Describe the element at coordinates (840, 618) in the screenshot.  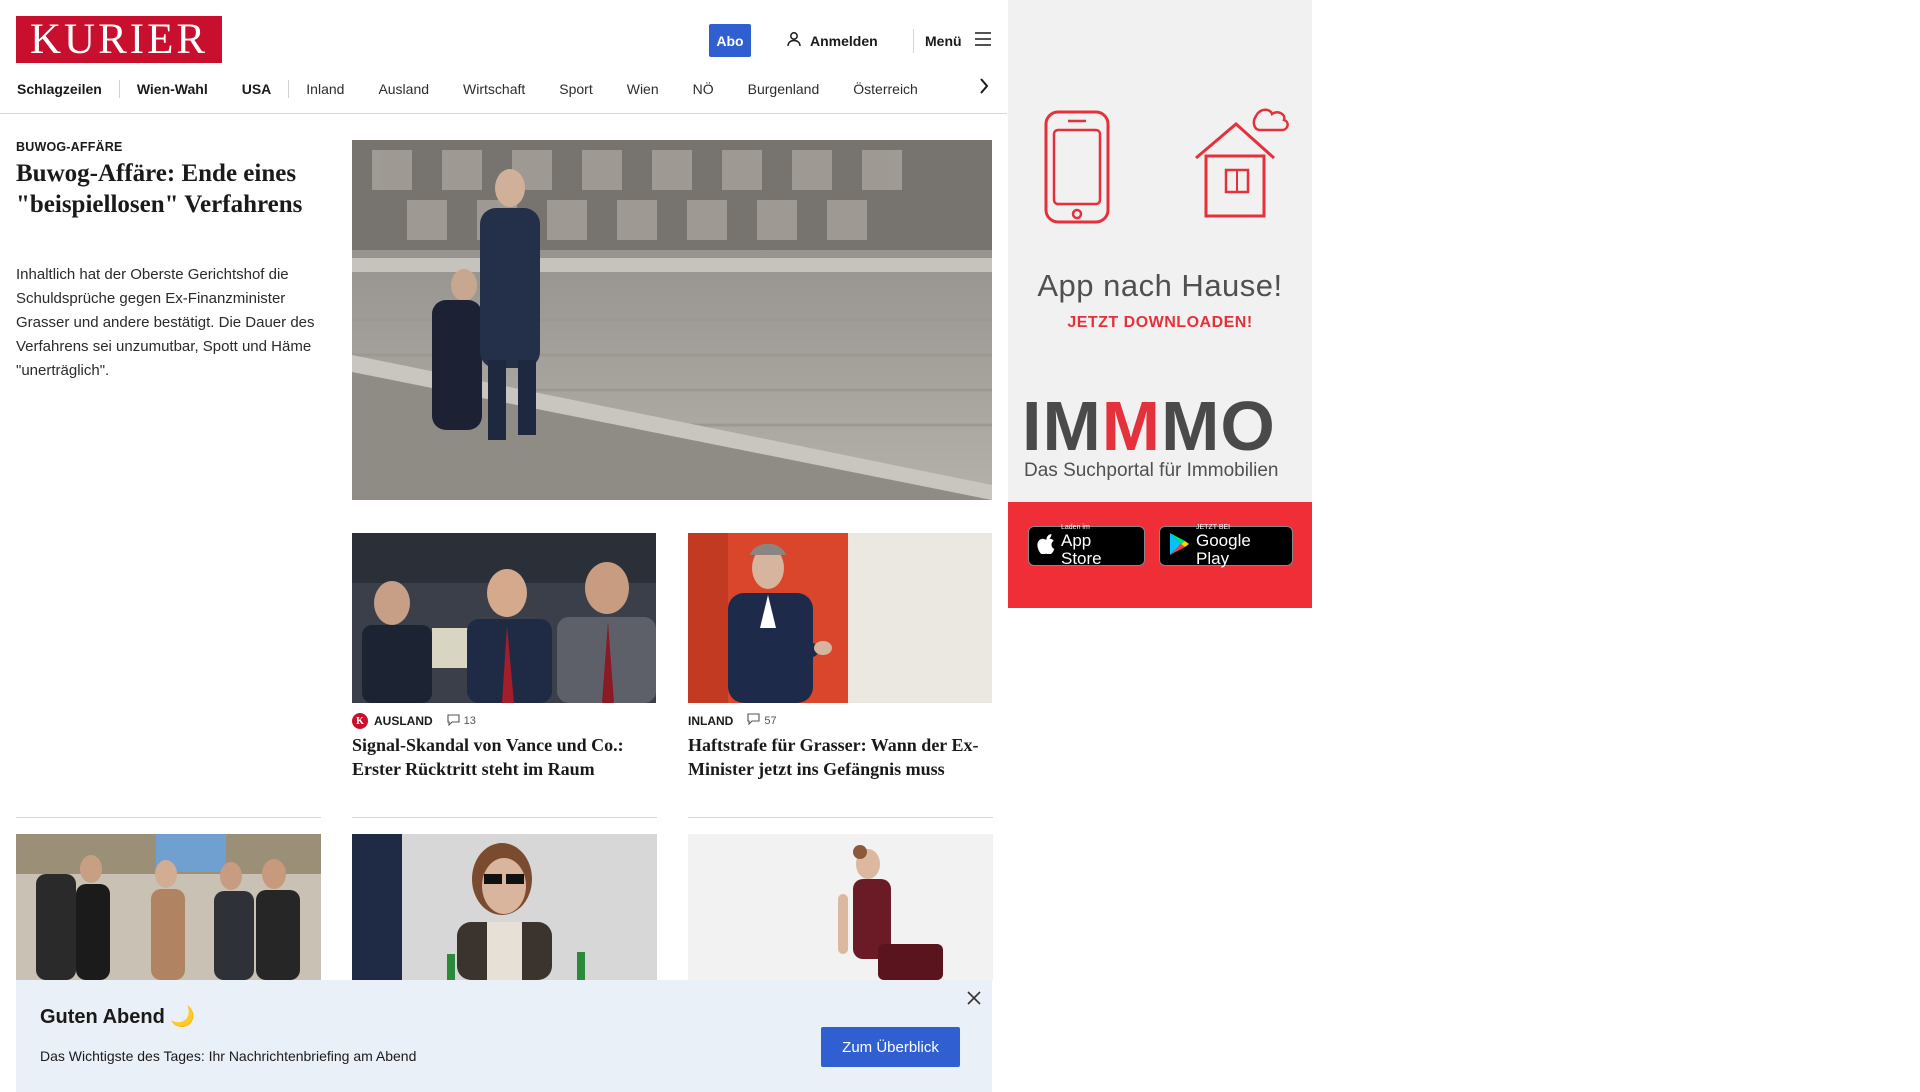
I see `card-image-grasser` at that location.